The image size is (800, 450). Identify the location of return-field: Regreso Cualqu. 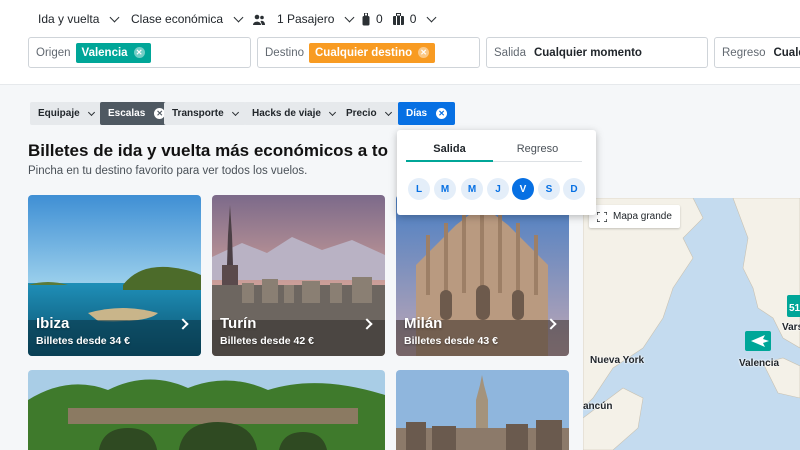
(757, 52).